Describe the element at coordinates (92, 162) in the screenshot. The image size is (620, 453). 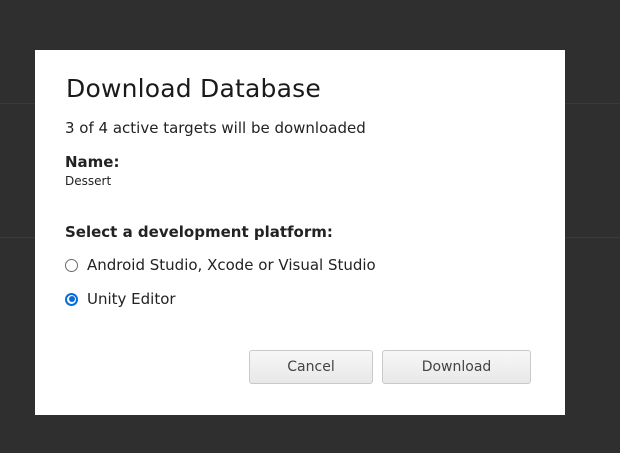
I see `name-label: Name:` at that location.